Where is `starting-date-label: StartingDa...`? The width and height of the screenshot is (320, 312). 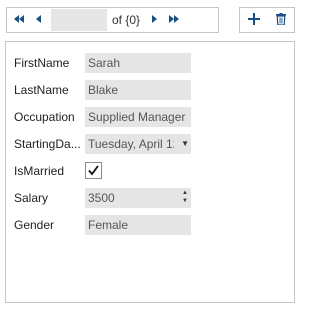
starting-date-label: StartingDa... is located at coordinates (47, 144).